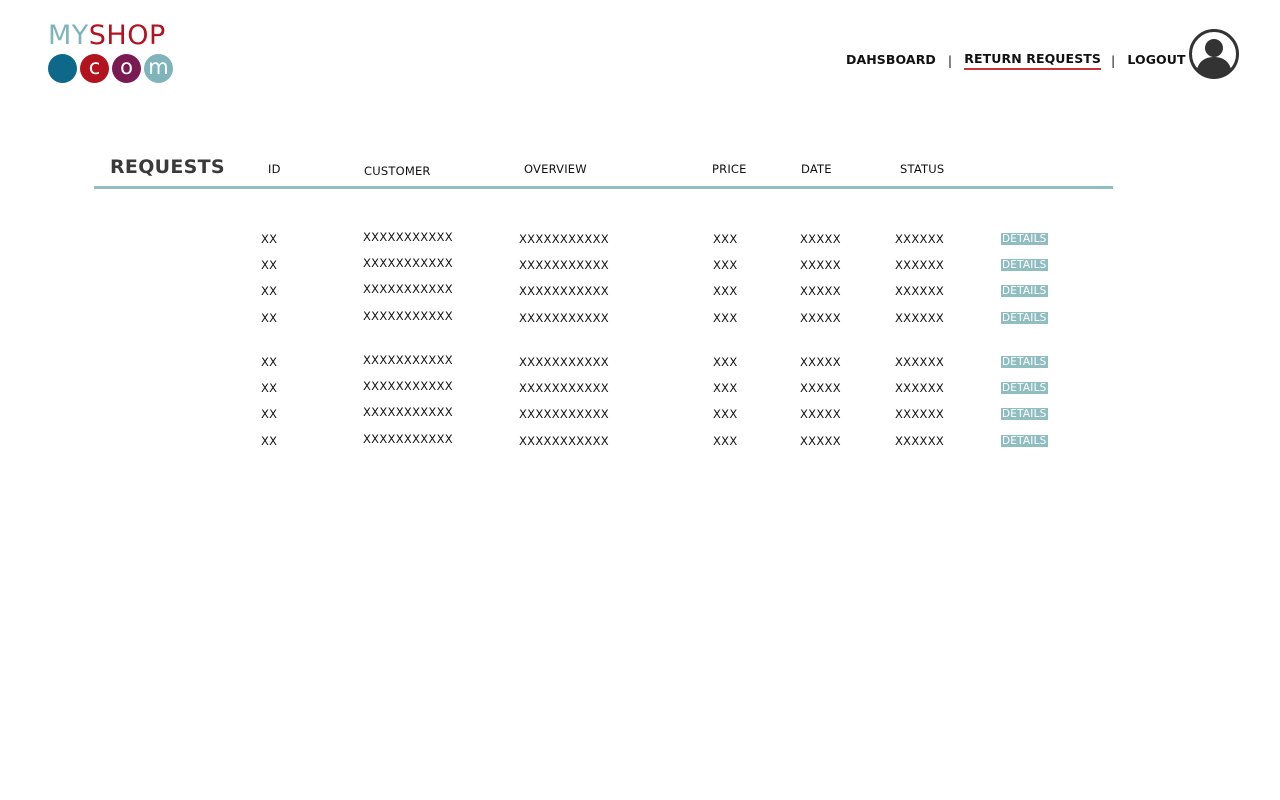 This screenshot has width=1280, height=800. What do you see at coordinates (118, 52) in the screenshot?
I see `myshop-logo: MYSHOP c o m` at bounding box center [118, 52].